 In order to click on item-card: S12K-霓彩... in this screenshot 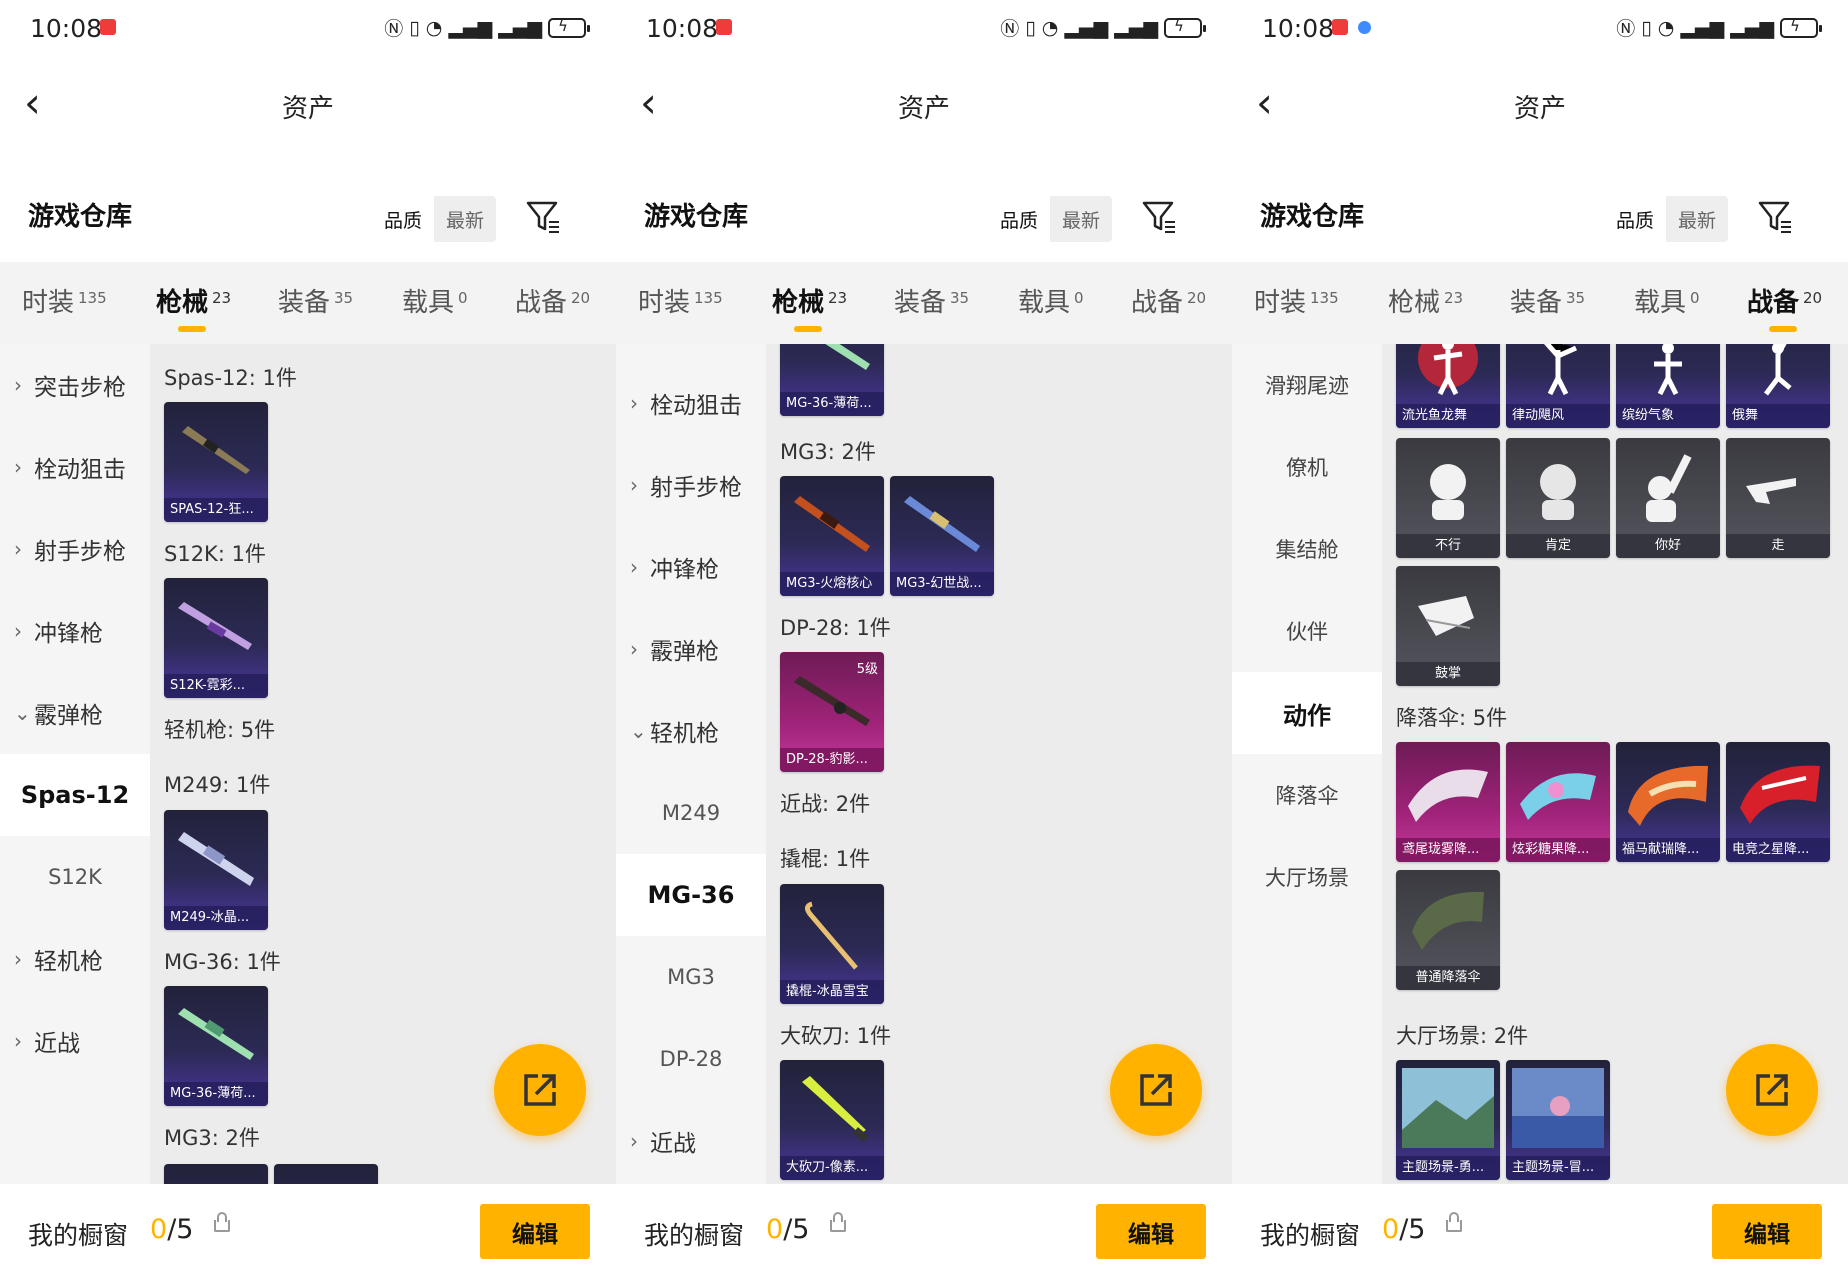, I will do `click(216, 638)`.